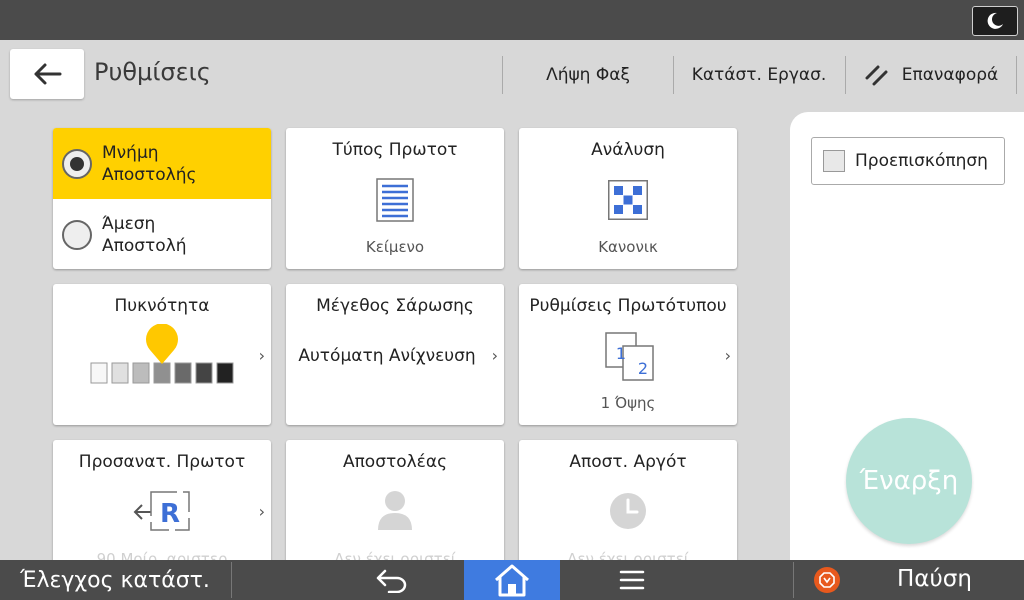  What do you see at coordinates (395, 306) in the screenshot?
I see `tile-title: Μέγεθος Σάρωσης` at bounding box center [395, 306].